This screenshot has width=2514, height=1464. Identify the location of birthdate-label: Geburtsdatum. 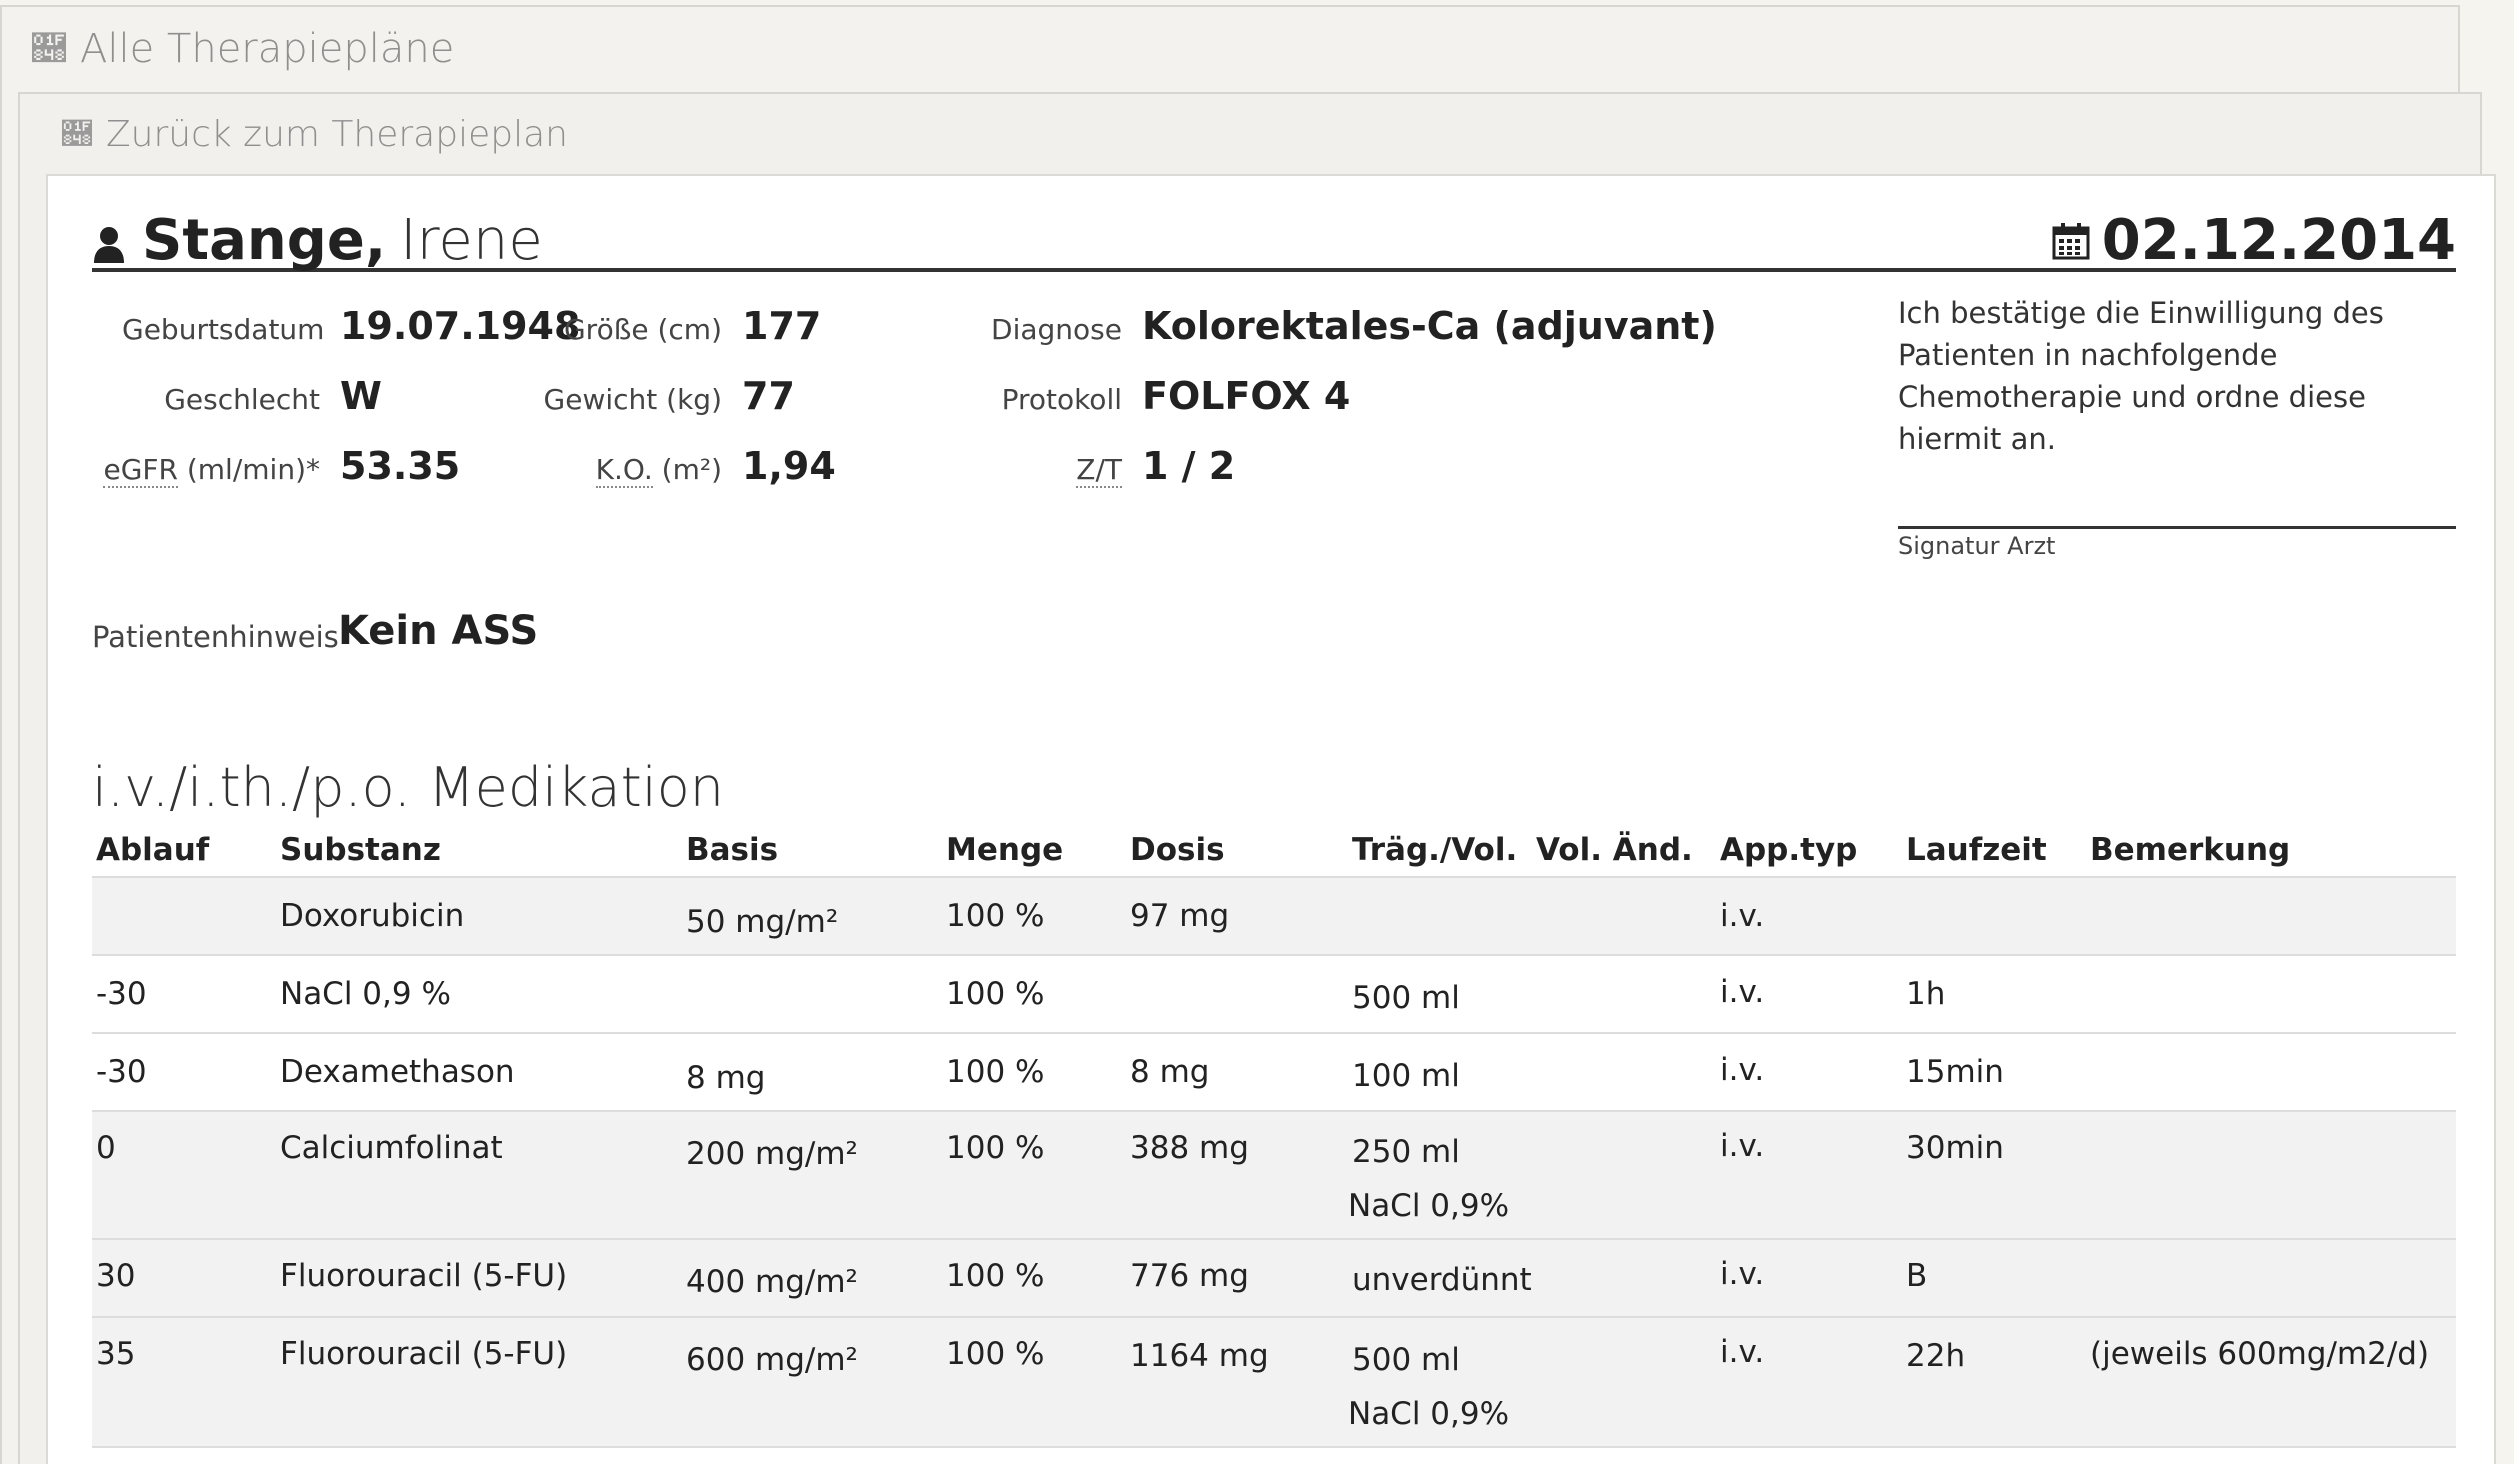
(223, 329).